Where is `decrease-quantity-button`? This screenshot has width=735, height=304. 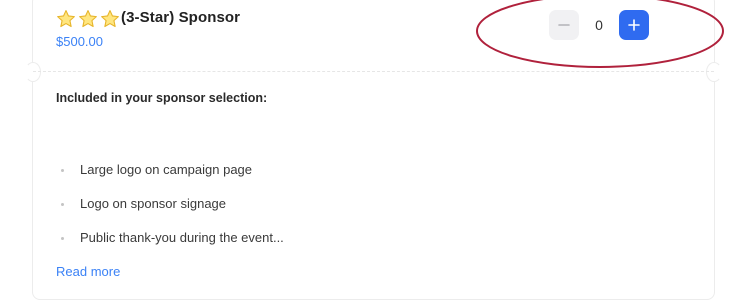 decrease-quantity-button is located at coordinates (564, 25).